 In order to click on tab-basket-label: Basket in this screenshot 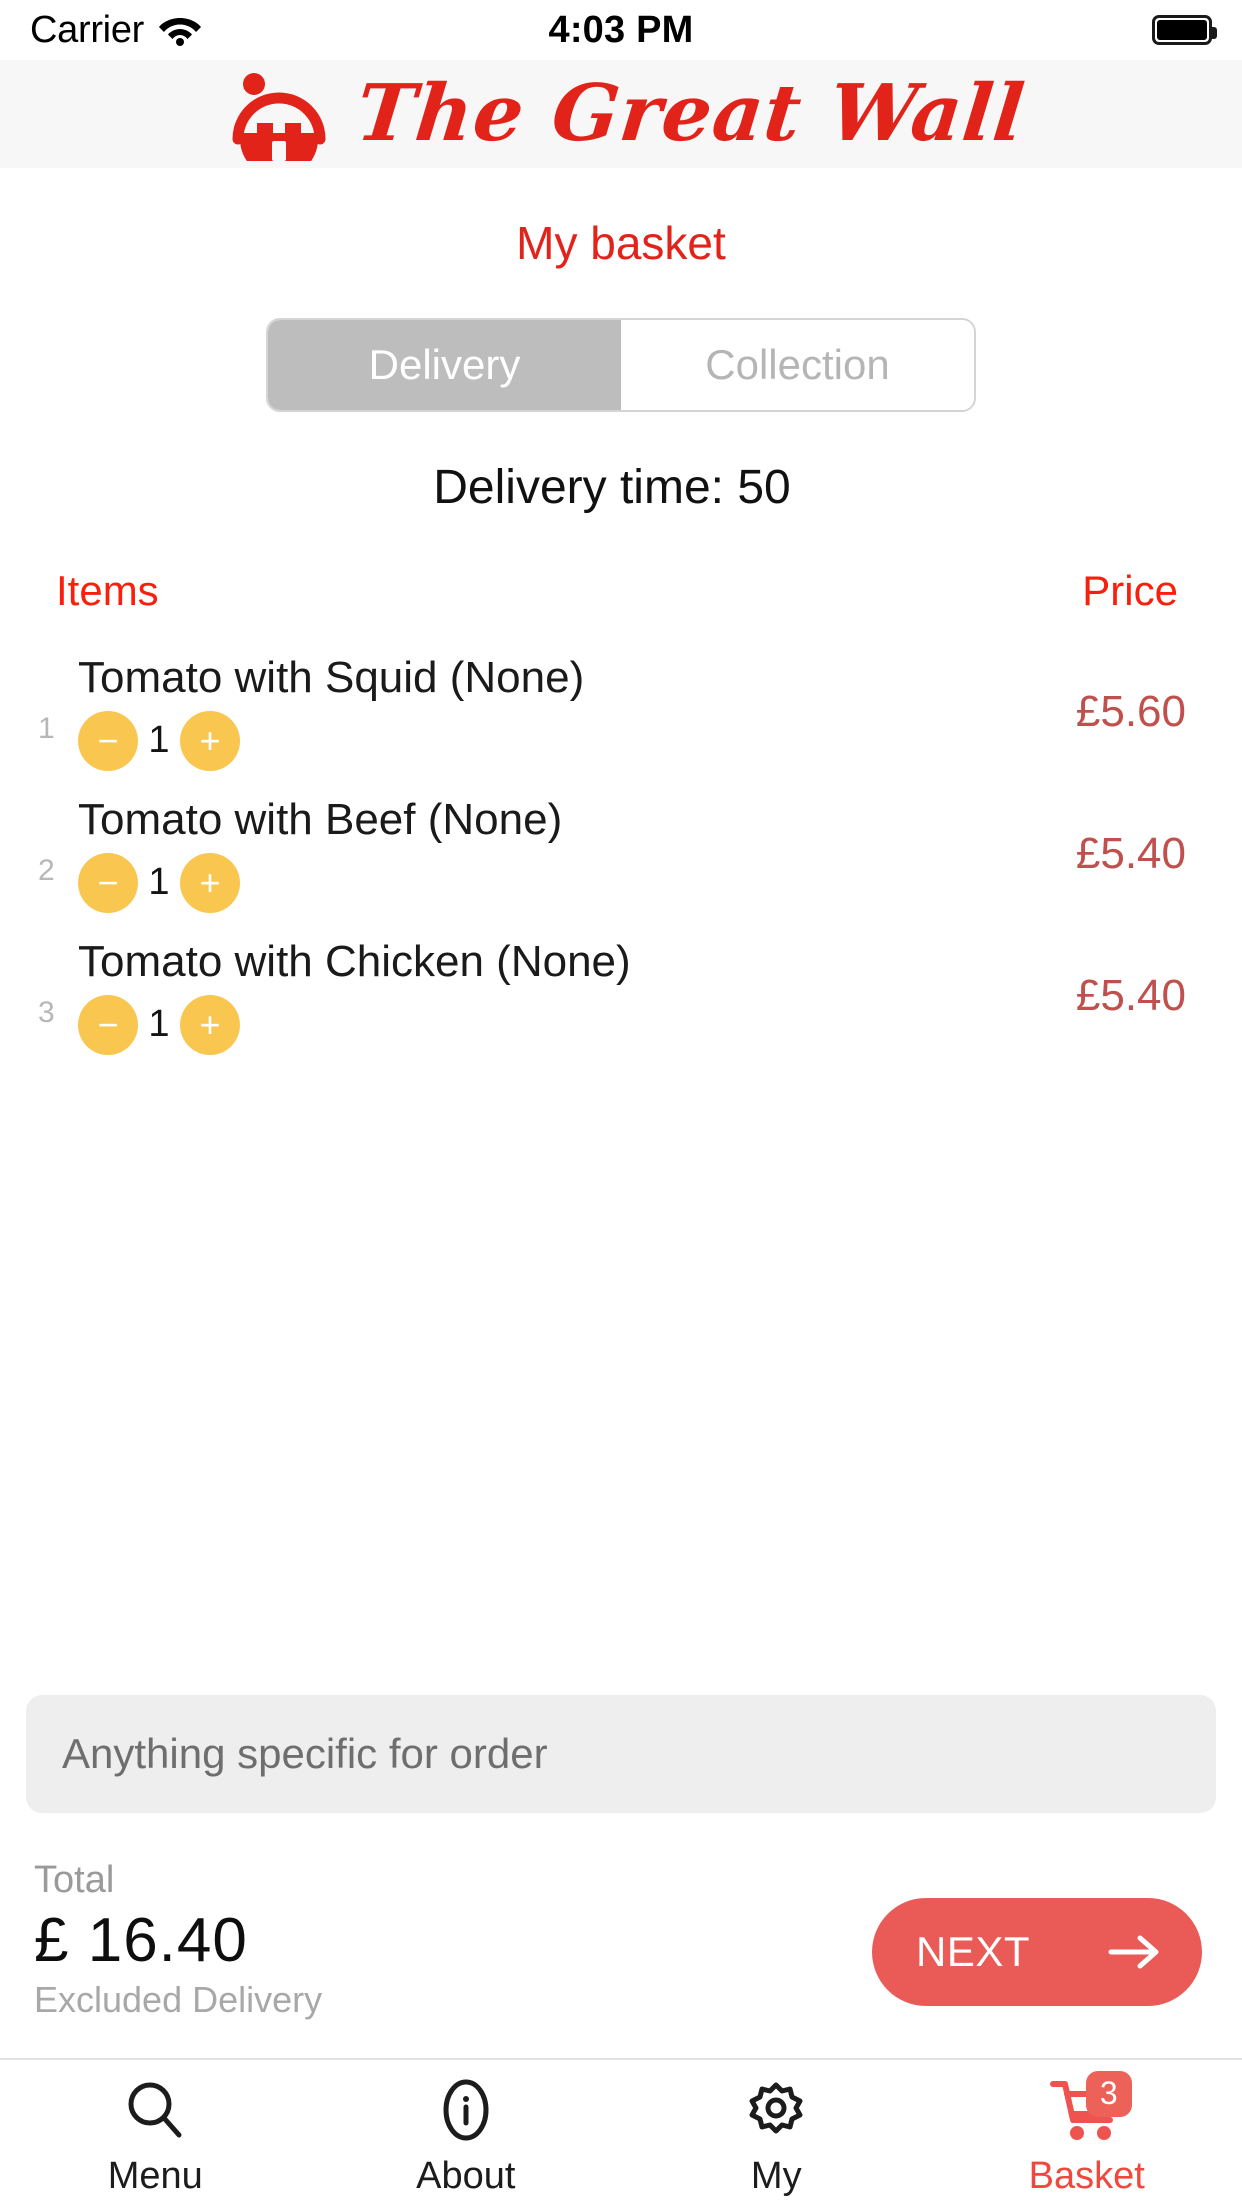, I will do `click(1086, 2175)`.